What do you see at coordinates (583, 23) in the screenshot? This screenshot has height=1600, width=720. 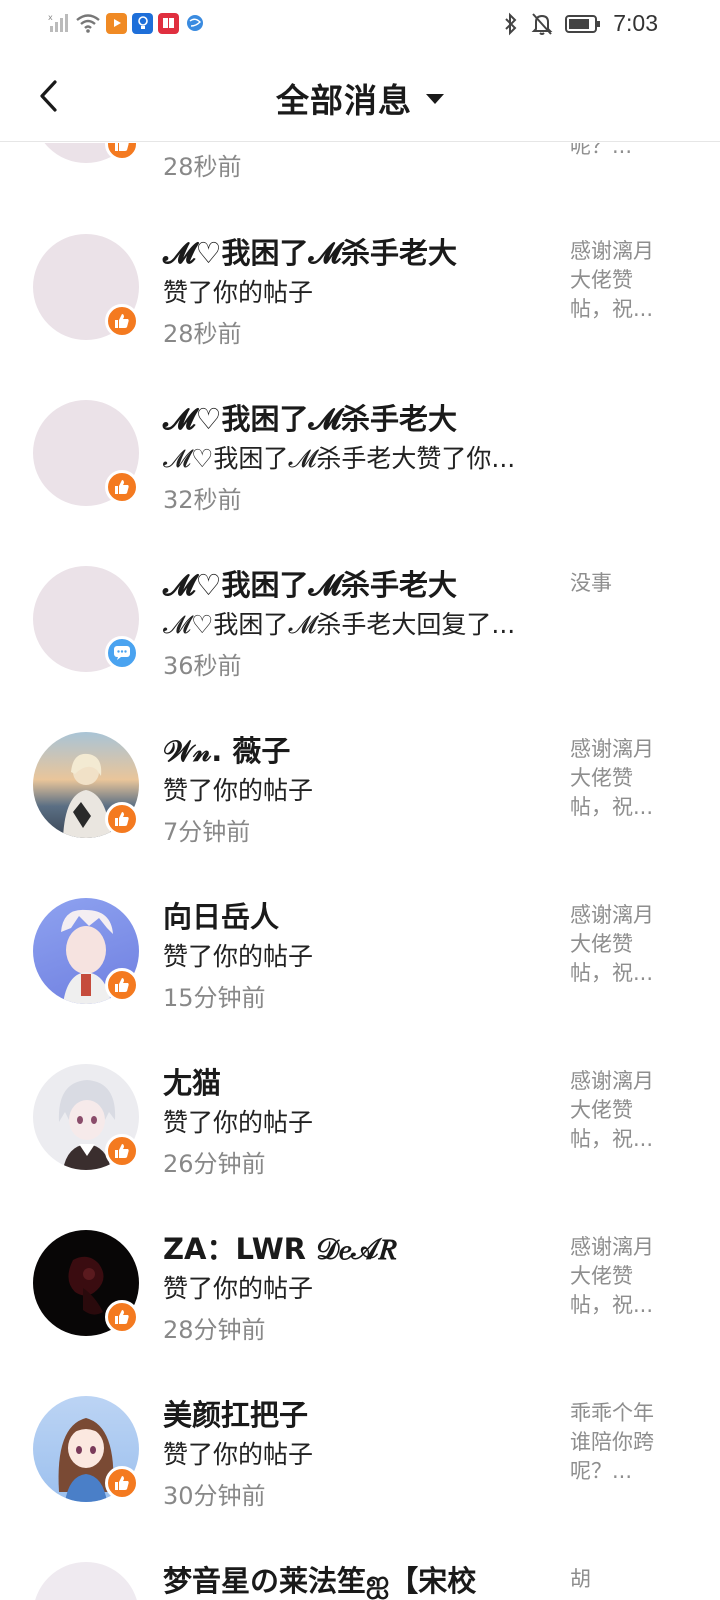 I see `battery-icon` at bounding box center [583, 23].